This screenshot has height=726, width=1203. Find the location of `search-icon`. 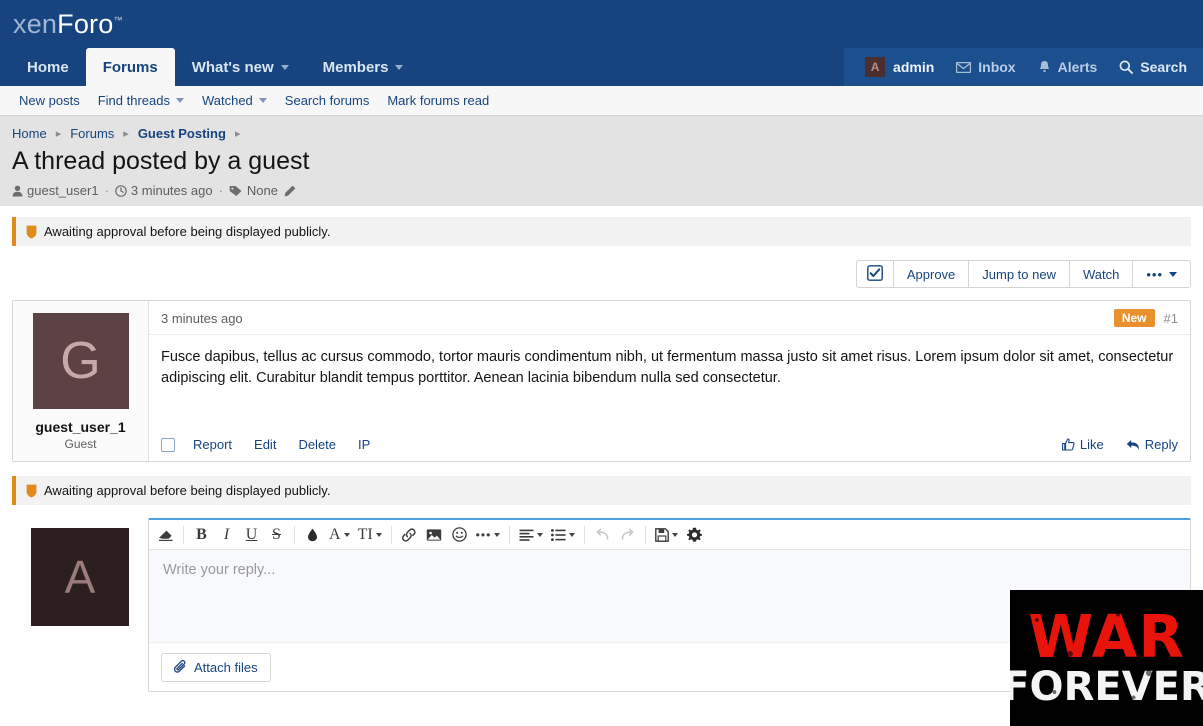

search-icon is located at coordinates (1126, 67).